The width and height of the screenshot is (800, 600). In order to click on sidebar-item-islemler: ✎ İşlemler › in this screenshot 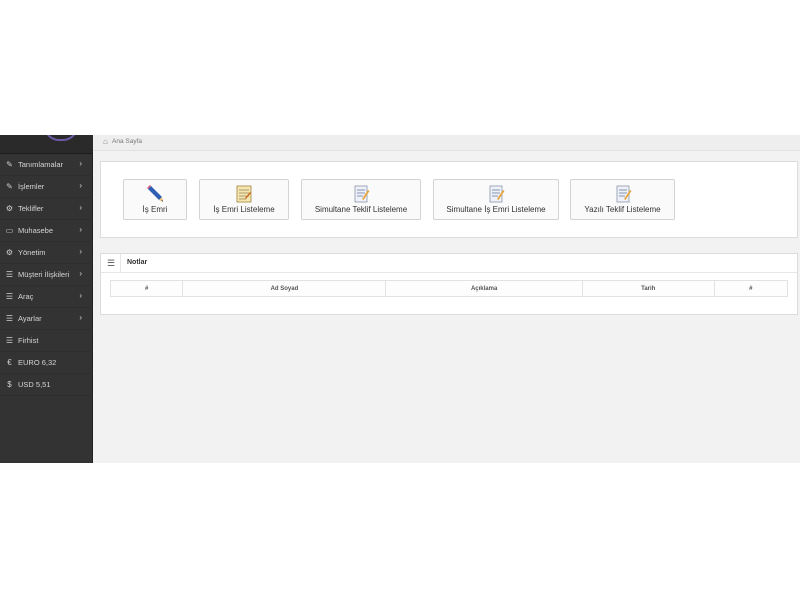, I will do `click(46, 187)`.